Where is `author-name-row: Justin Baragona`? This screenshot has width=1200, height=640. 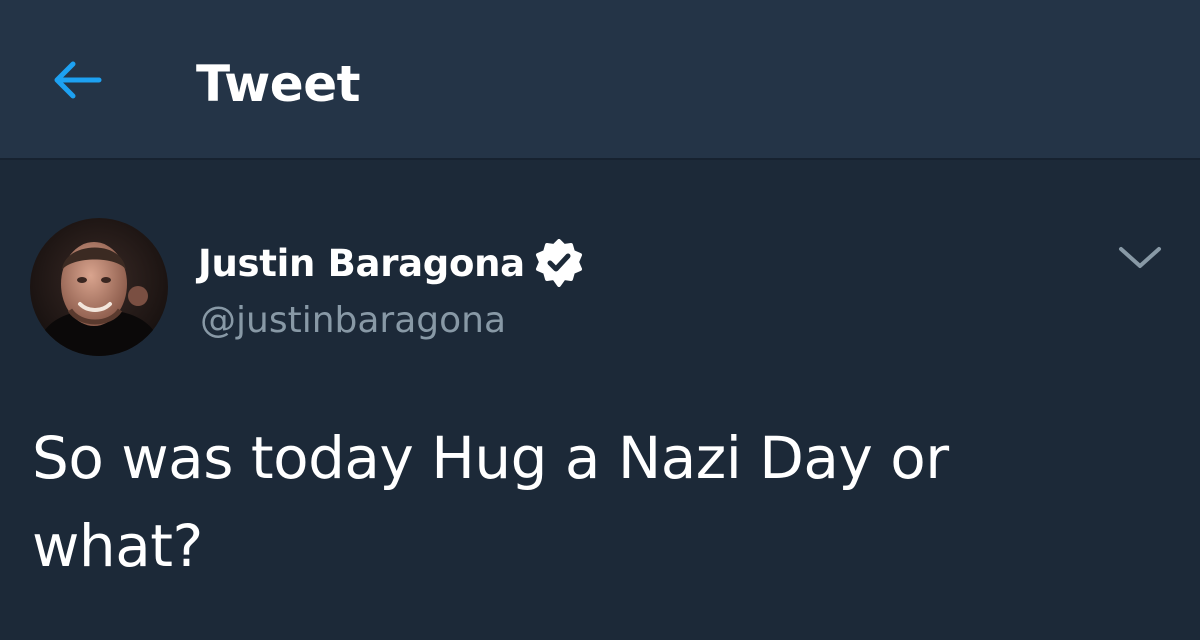 author-name-row: Justin Baragona is located at coordinates (390, 263).